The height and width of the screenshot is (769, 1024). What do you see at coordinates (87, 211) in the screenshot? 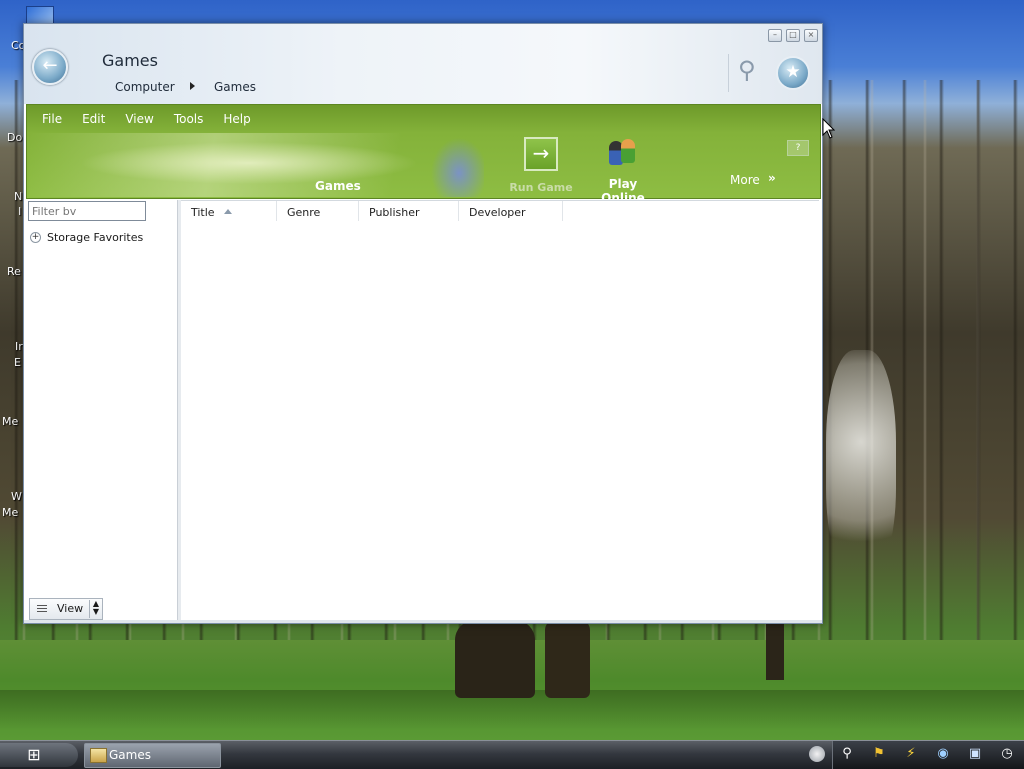
I see `filter-input` at bounding box center [87, 211].